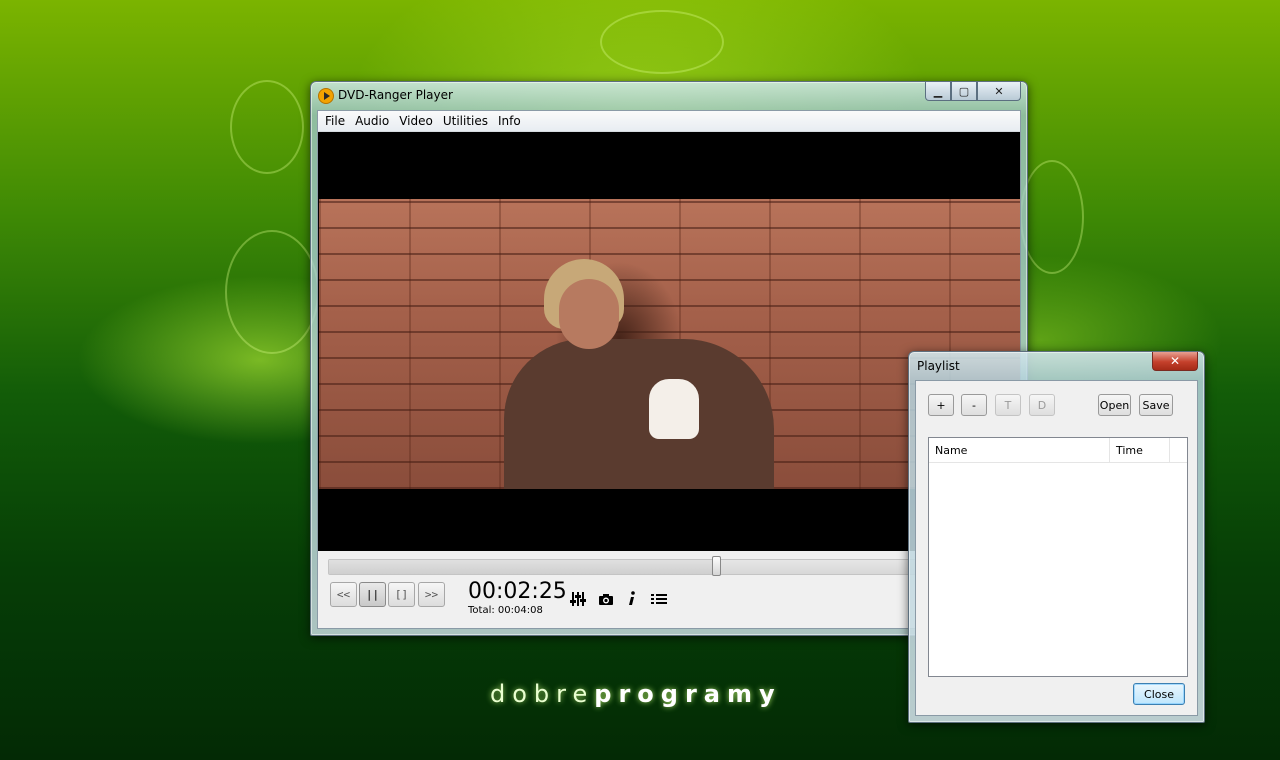 The height and width of the screenshot is (760, 1280). What do you see at coordinates (578, 599) in the screenshot?
I see `equalizer-icon` at bounding box center [578, 599].